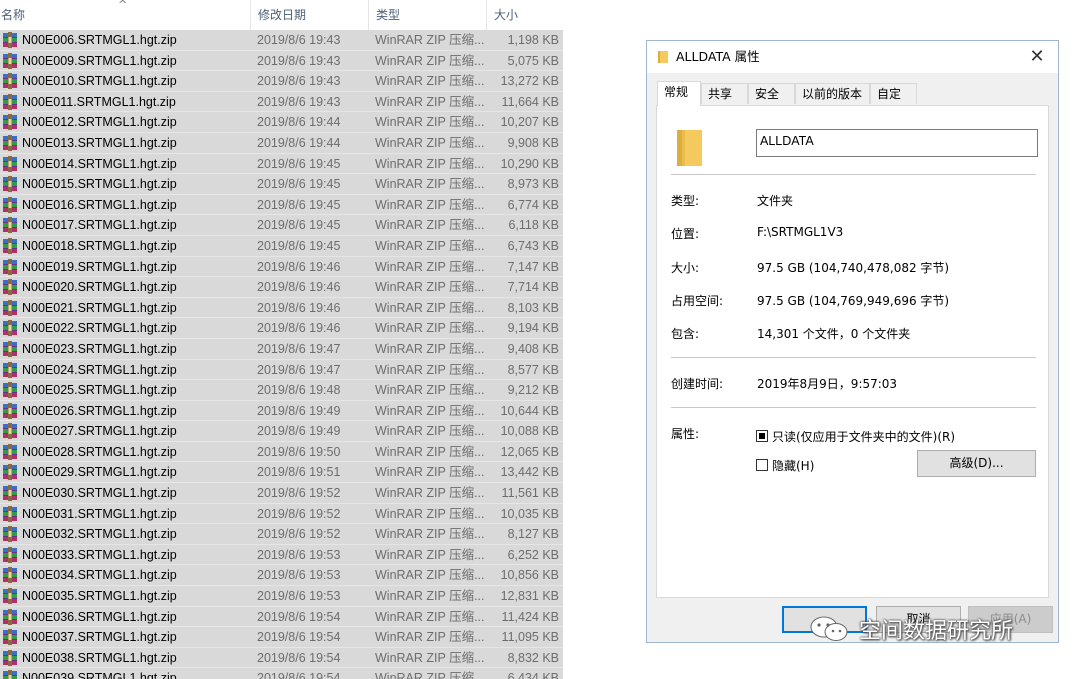 Image resolution: width=1080 pixels, height=679 pixels. What do you see at coordinates (99, 390) in the screenshot?
I see `file-name: N00E025.SRTMGL1.hgt.zip` at bounding box center [99, 390].